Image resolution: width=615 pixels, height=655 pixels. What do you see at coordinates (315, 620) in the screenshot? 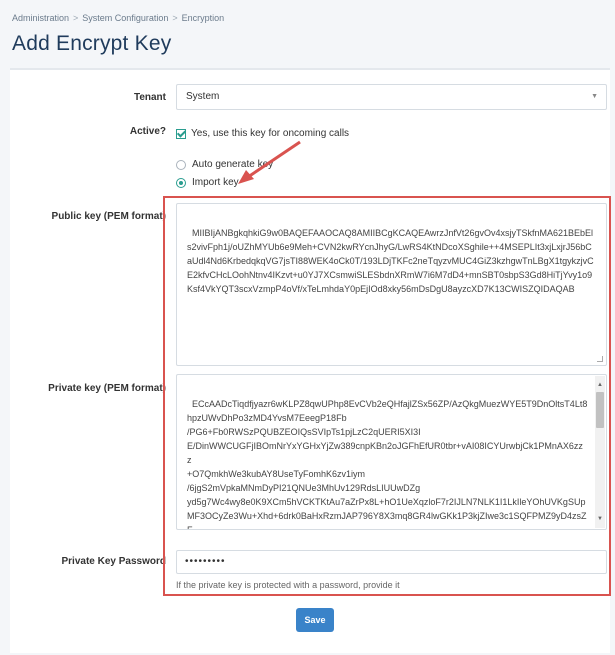
I see `save-button: Save` at bounding box center [315, 620].